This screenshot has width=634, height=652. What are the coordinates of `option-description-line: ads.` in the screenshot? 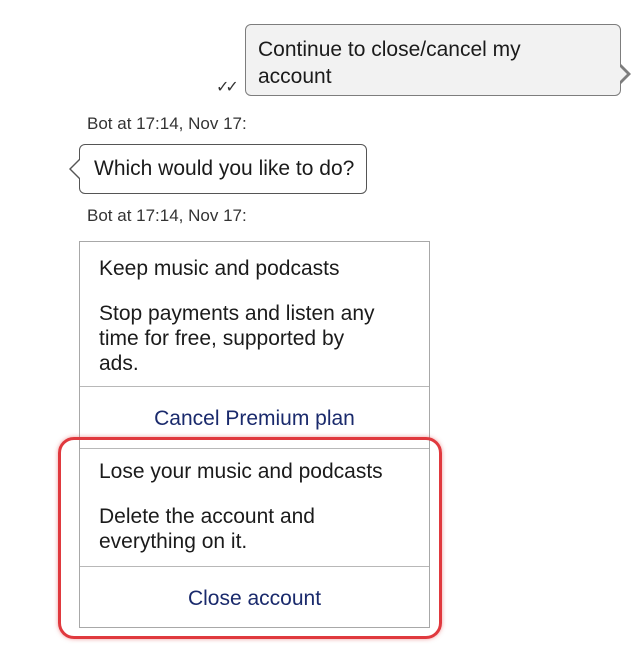 It's located at (119, 363).